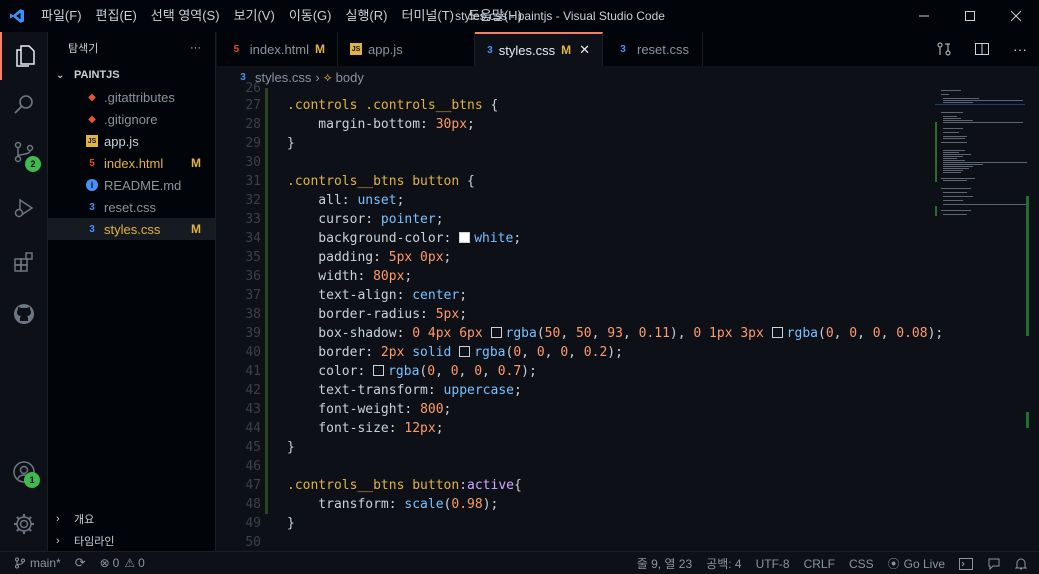  I want to click on code-line: 43 font-weight: 800;, so click(577, 409).